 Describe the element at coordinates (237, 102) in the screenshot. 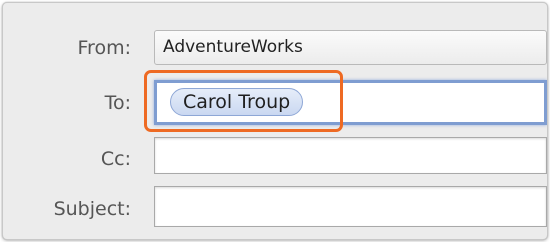

I see `recipient-token: Carol Troup` at that location.